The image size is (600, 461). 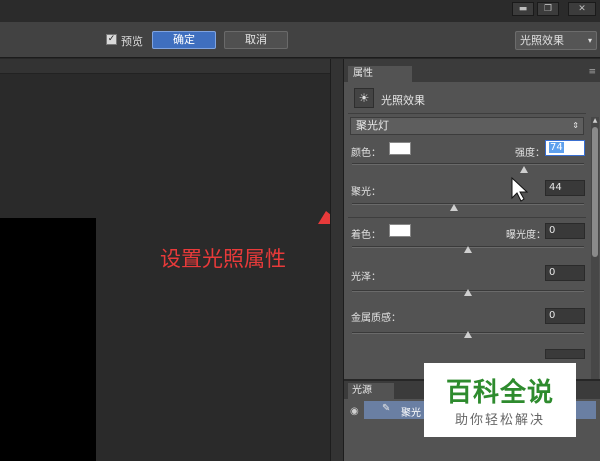 I want to click on watermark-title: 百科全说, so click(x=499, y=393).